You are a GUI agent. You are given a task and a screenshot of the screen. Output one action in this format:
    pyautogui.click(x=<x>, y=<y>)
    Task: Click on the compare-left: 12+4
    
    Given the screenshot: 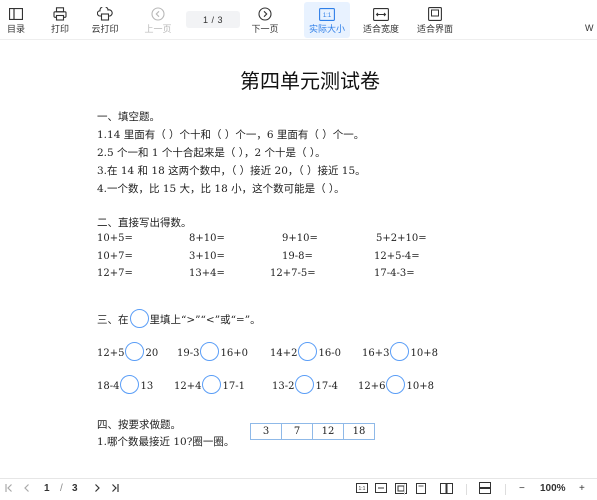 What is the action you would take?
    pyautogui.click(x=188, y=386)
    